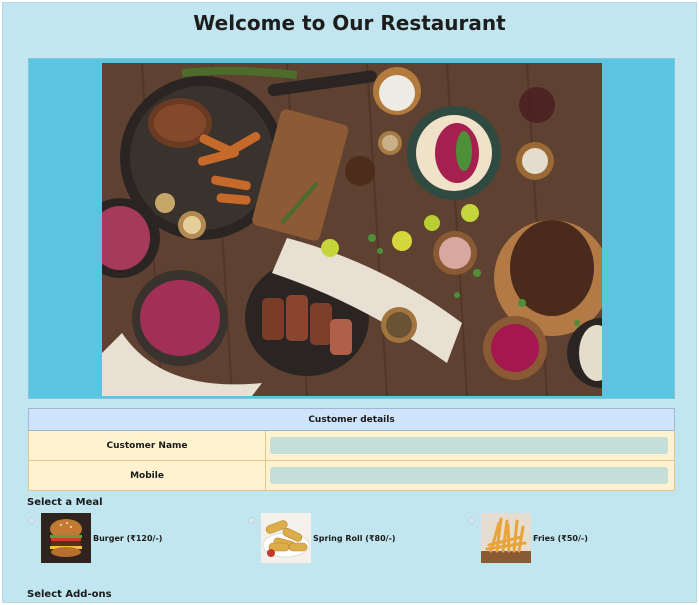 This screenshot has width=699, height=605. What do you see at coordinates (128, 538) in the screenshot?
I see `burger-name: Burger (₹120/-)` at bounding box center [128, 538].